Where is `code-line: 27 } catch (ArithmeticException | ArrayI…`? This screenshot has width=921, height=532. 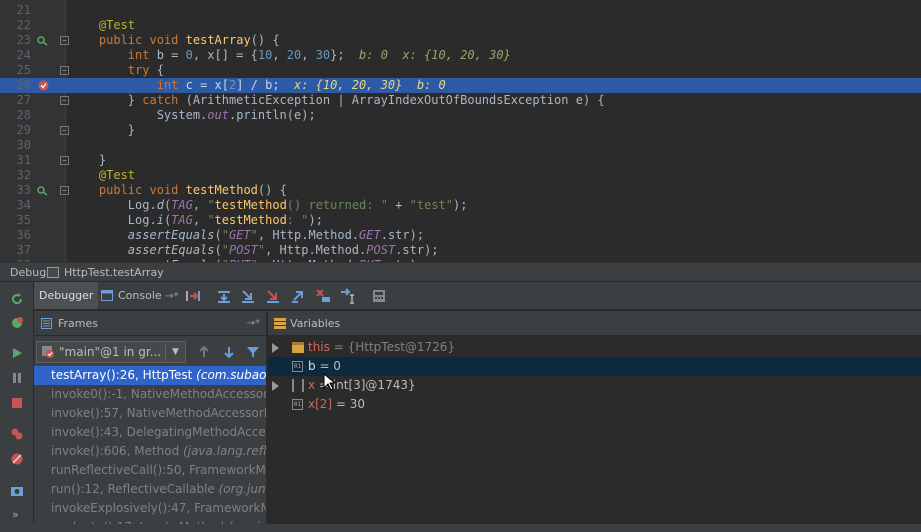 code-line: 27 } catch (ArithmeticException | ArrayI… is located at coordinates (460, 100).